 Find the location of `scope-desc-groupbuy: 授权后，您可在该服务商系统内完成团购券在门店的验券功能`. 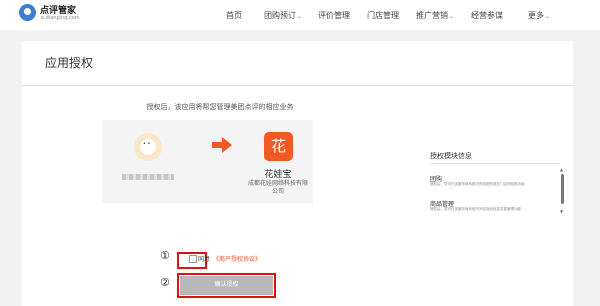

scope-desc-groupbuy: 授权后，您可在该服务商系统内完成团购券在门店的验券功能 is located at coordinates (477, 184).